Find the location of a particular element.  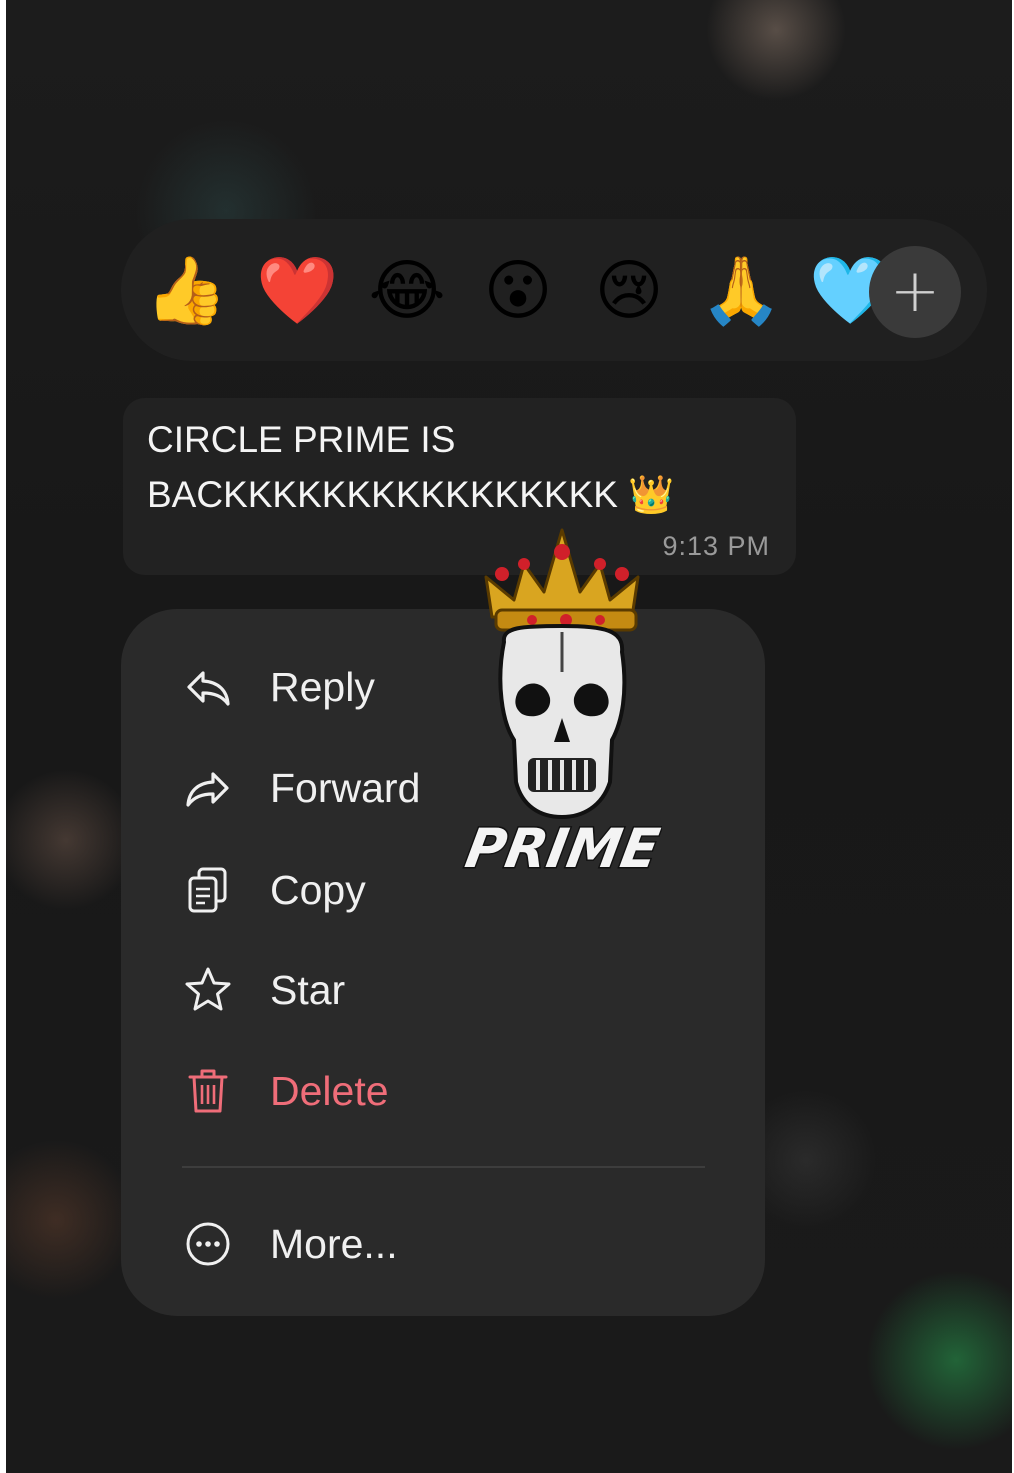

copy-icon is located at coordinates (207, 890).